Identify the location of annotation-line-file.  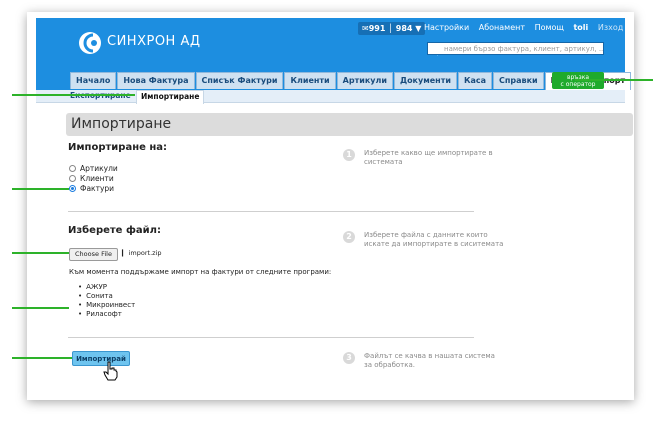
(40, 253).